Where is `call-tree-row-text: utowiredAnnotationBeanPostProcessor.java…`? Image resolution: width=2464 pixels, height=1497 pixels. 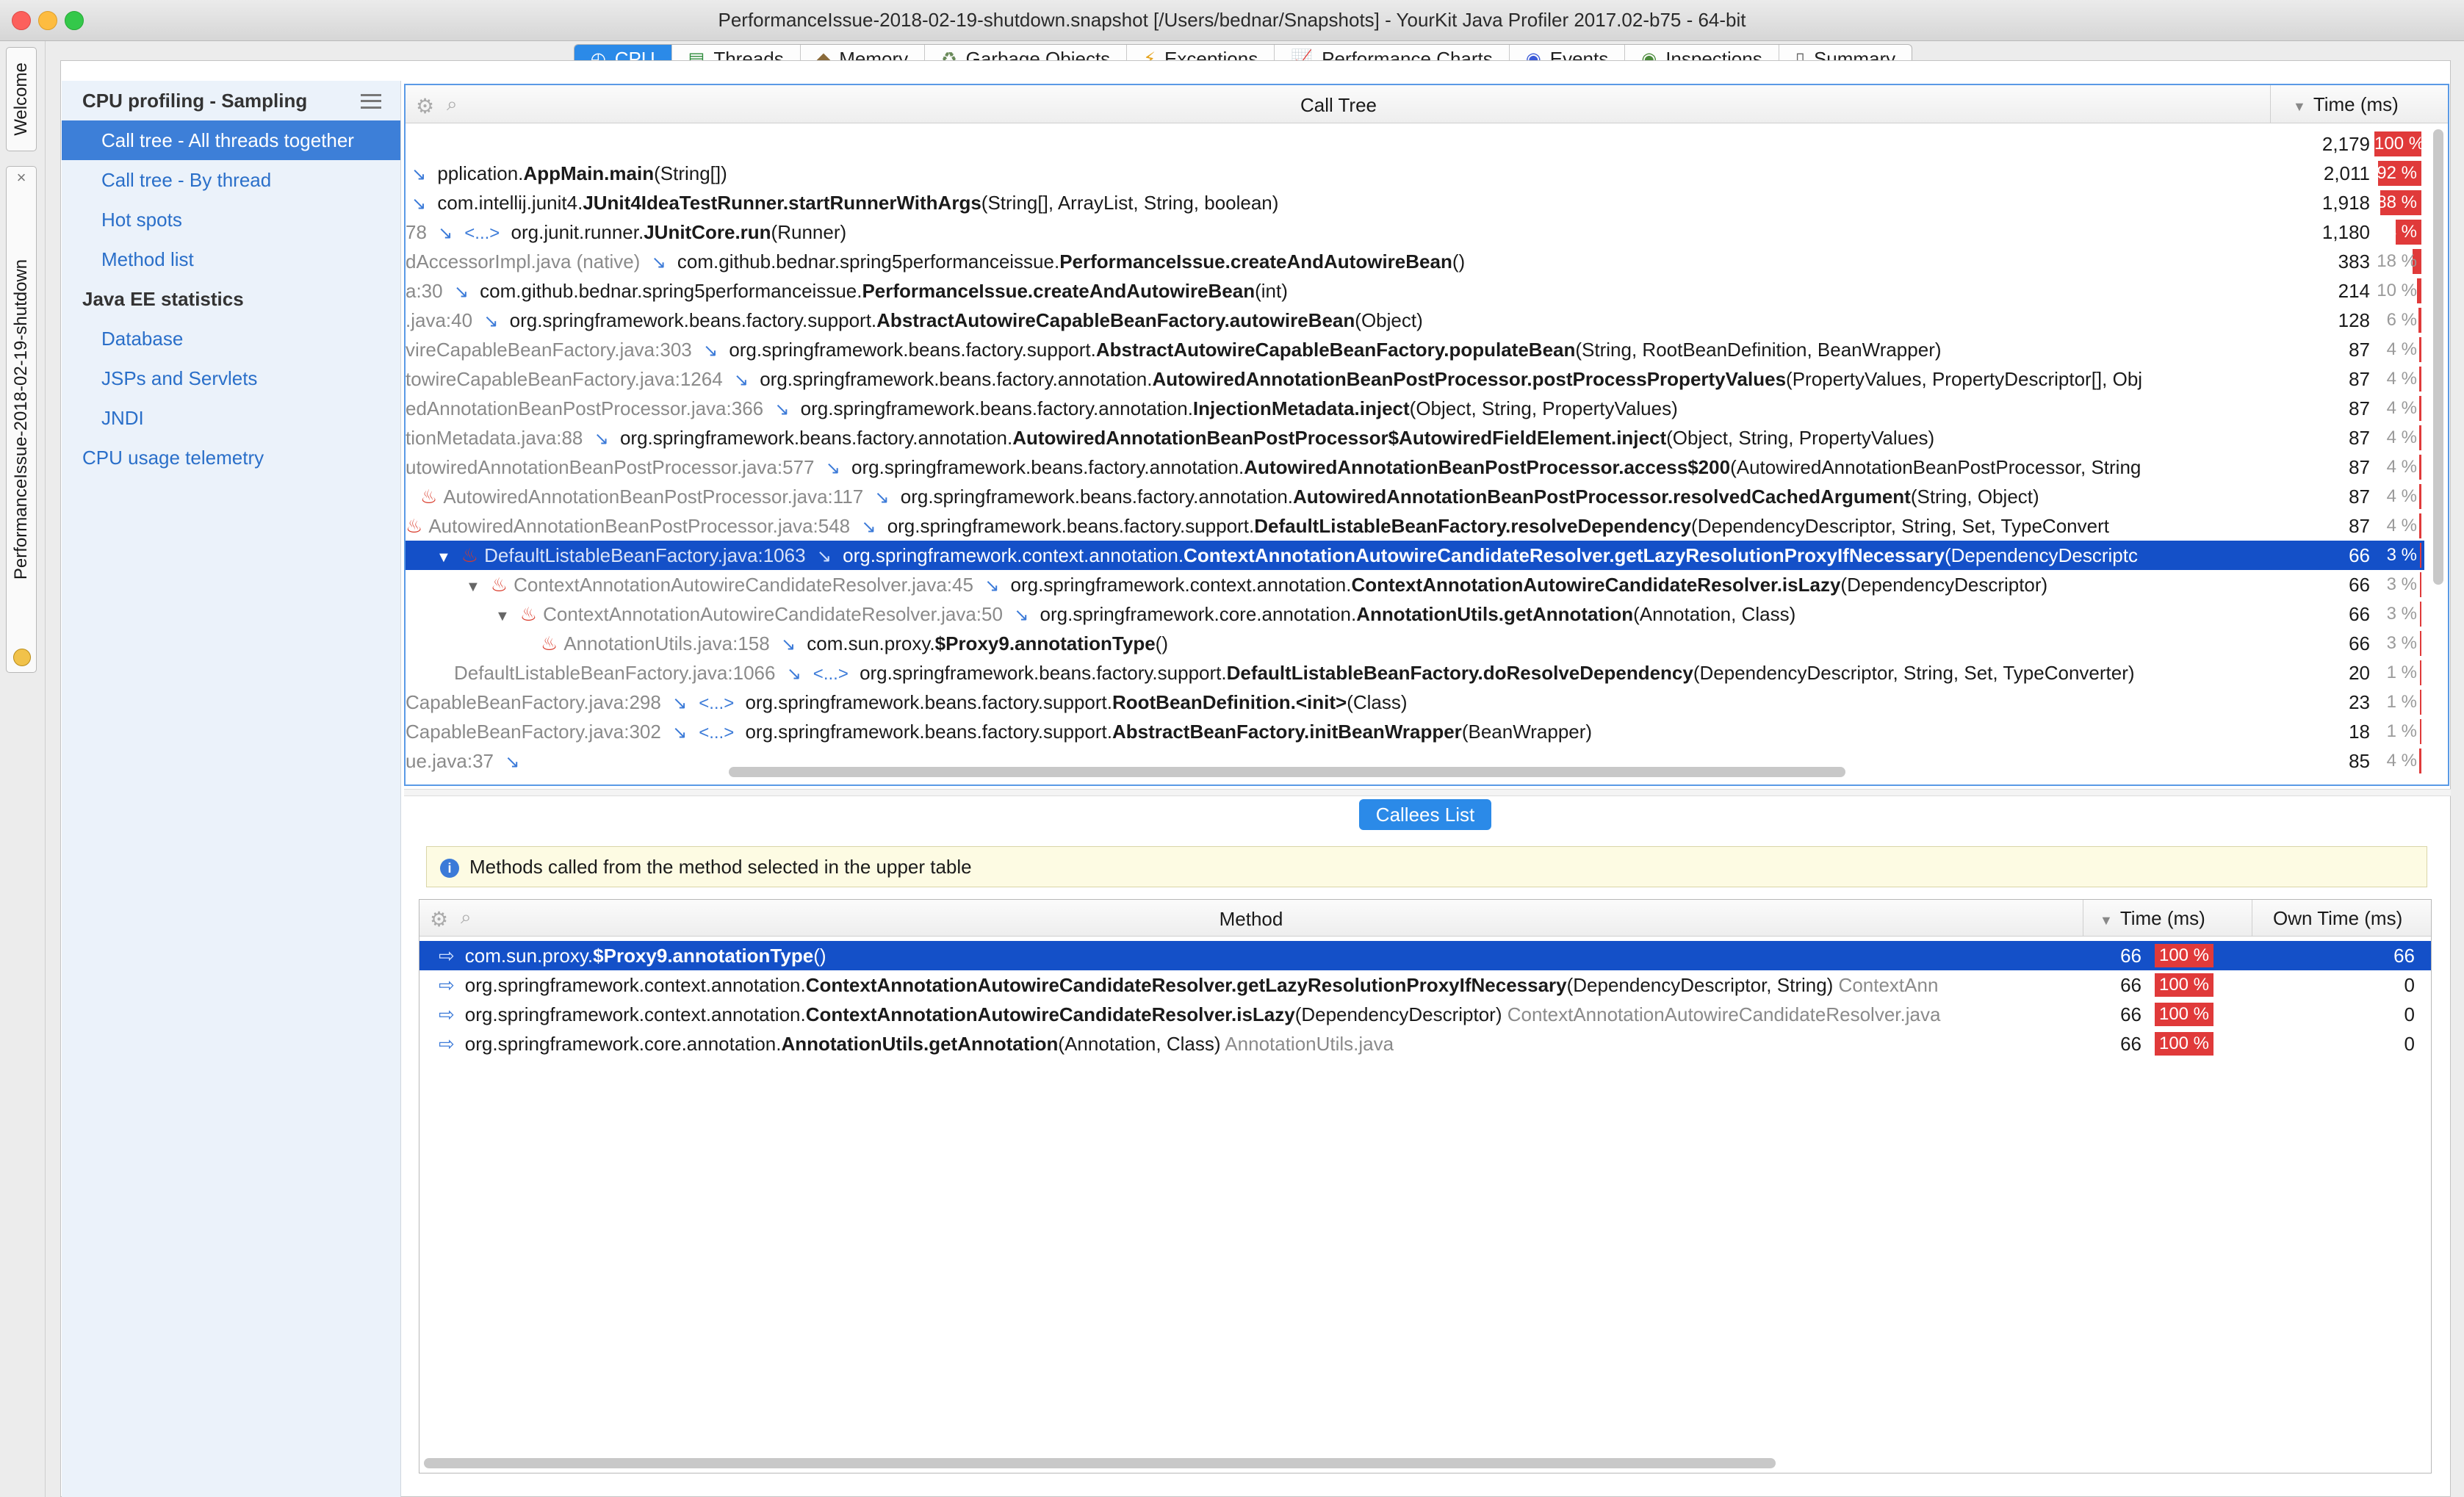 call-tree-row-text: utowiredAnnotationBeanPostProcessor.java… is located at coordinates (1350, 467).